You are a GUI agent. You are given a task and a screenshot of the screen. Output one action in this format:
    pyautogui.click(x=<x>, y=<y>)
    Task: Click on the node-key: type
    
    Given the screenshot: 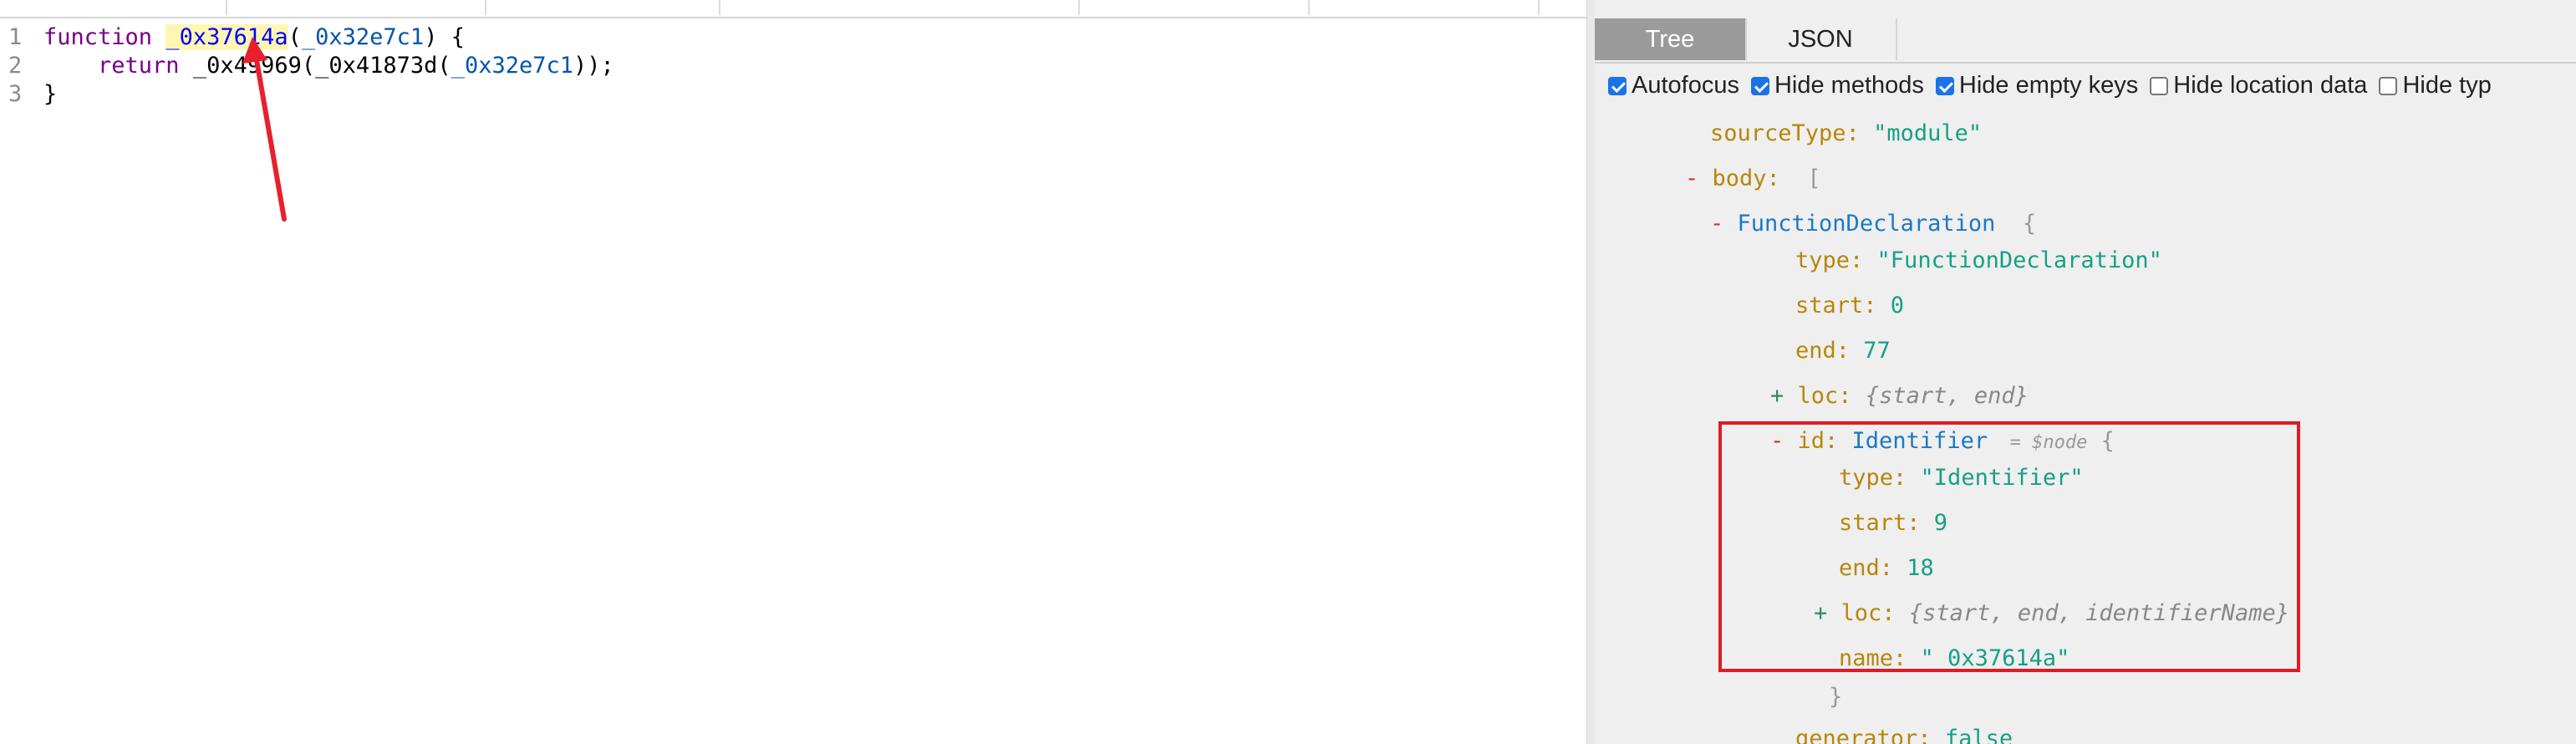 What is the action you would take?
    pyautogui.click(x=1823, y=260)
    